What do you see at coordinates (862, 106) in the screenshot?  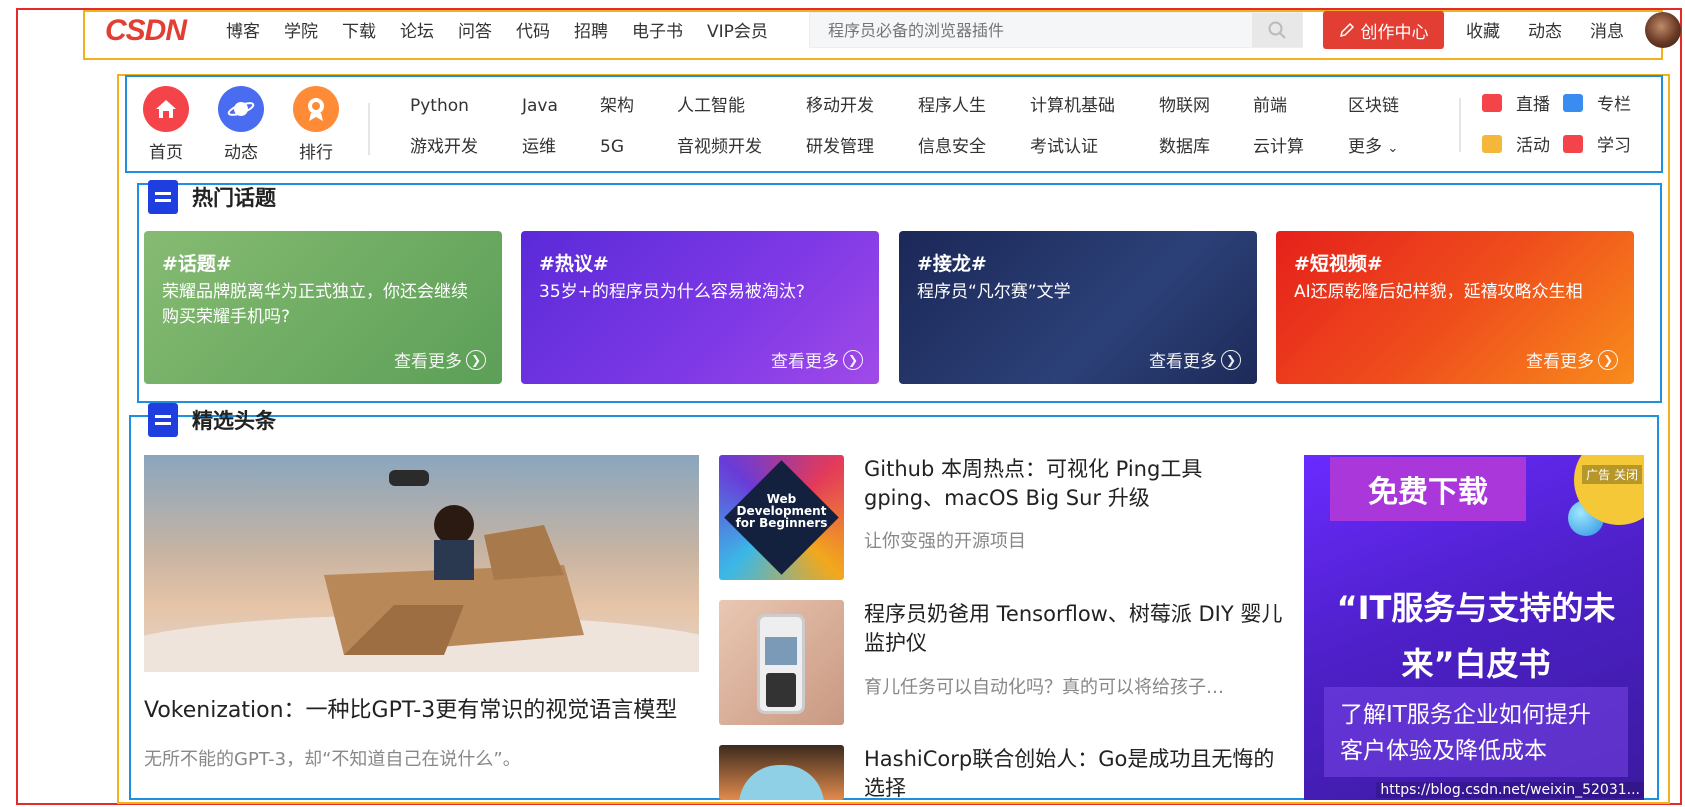 I see `category-link: 移动开发` at bounding box center [862, 106].